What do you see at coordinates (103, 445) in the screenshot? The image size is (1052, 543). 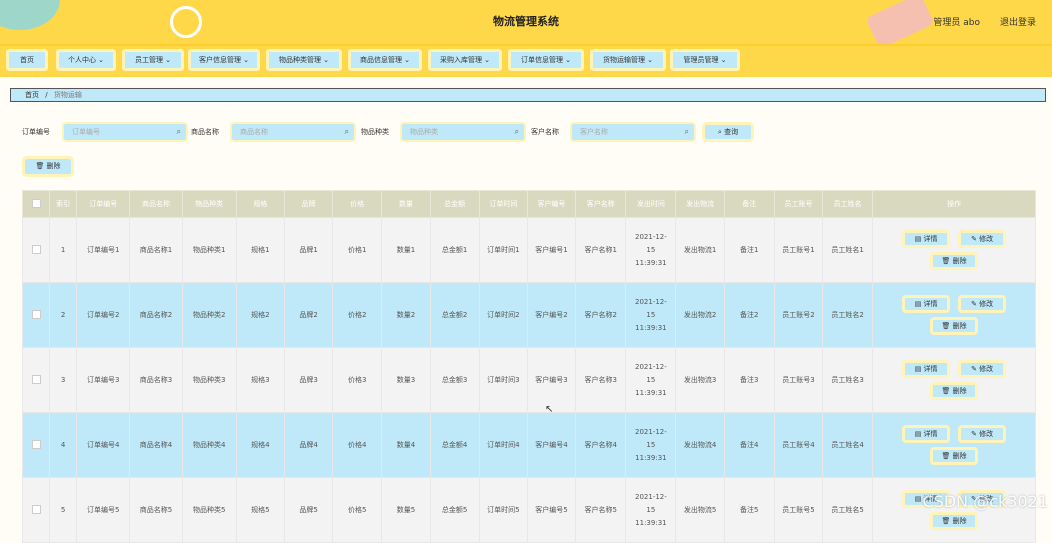 I see `table-cell: 订单编号4` at bounding box center [103, 445].